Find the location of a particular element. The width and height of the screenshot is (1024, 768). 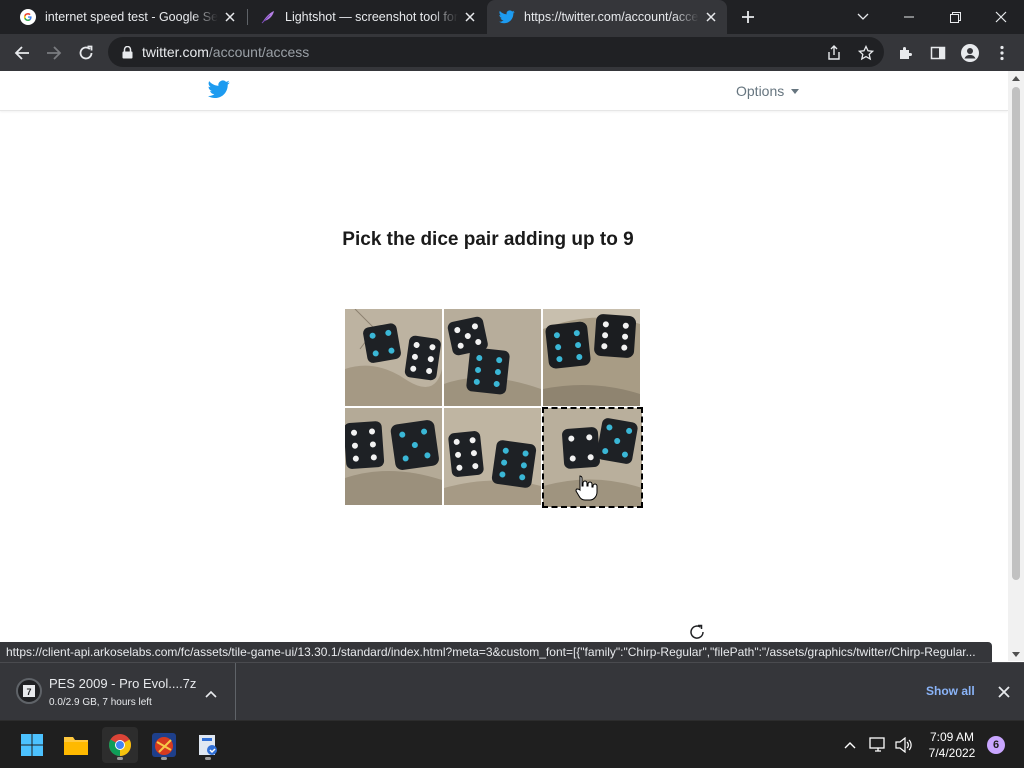

clock-time: 7:09 AM is located at coordinates (952, 737).